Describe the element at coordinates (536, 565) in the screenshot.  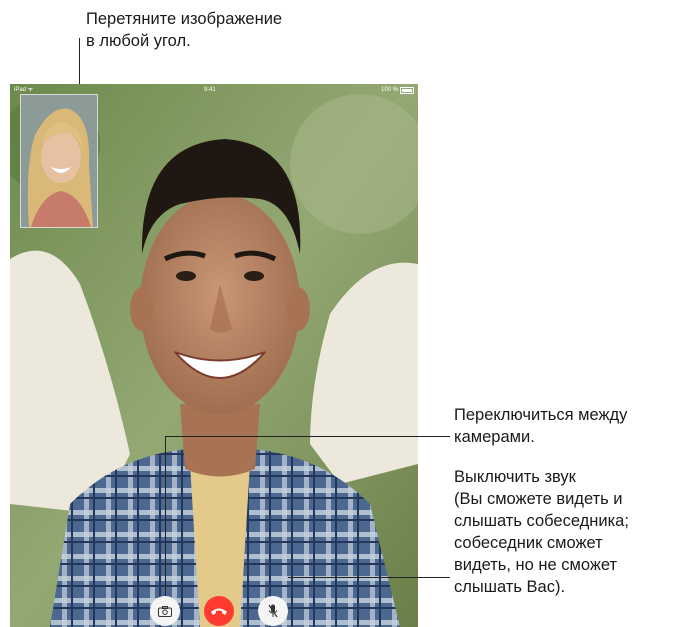
I see `callout-line: видеть, но не сможет` at that location.